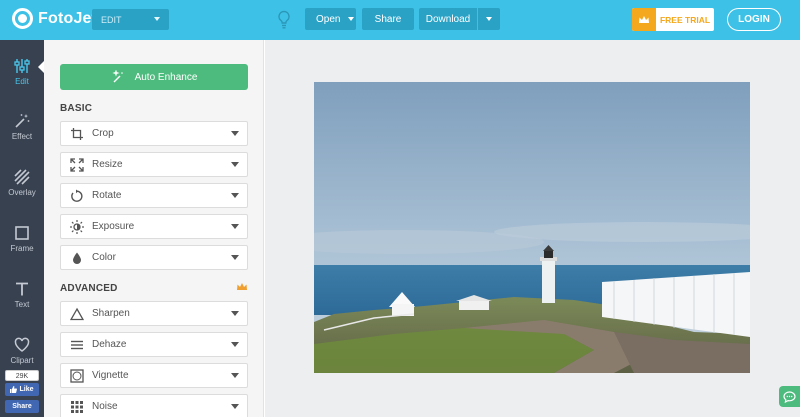  Describe the element at coordinates (154, 405) in the screenshot. I see `tool-noise: Noise` at that location.